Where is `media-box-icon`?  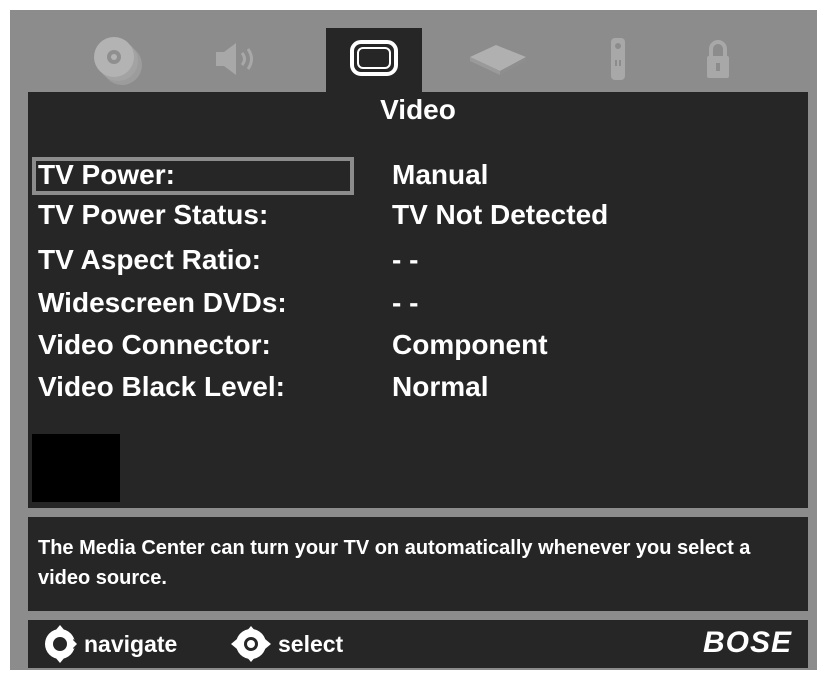
media-box-icon is located at coordinates (498, 60).